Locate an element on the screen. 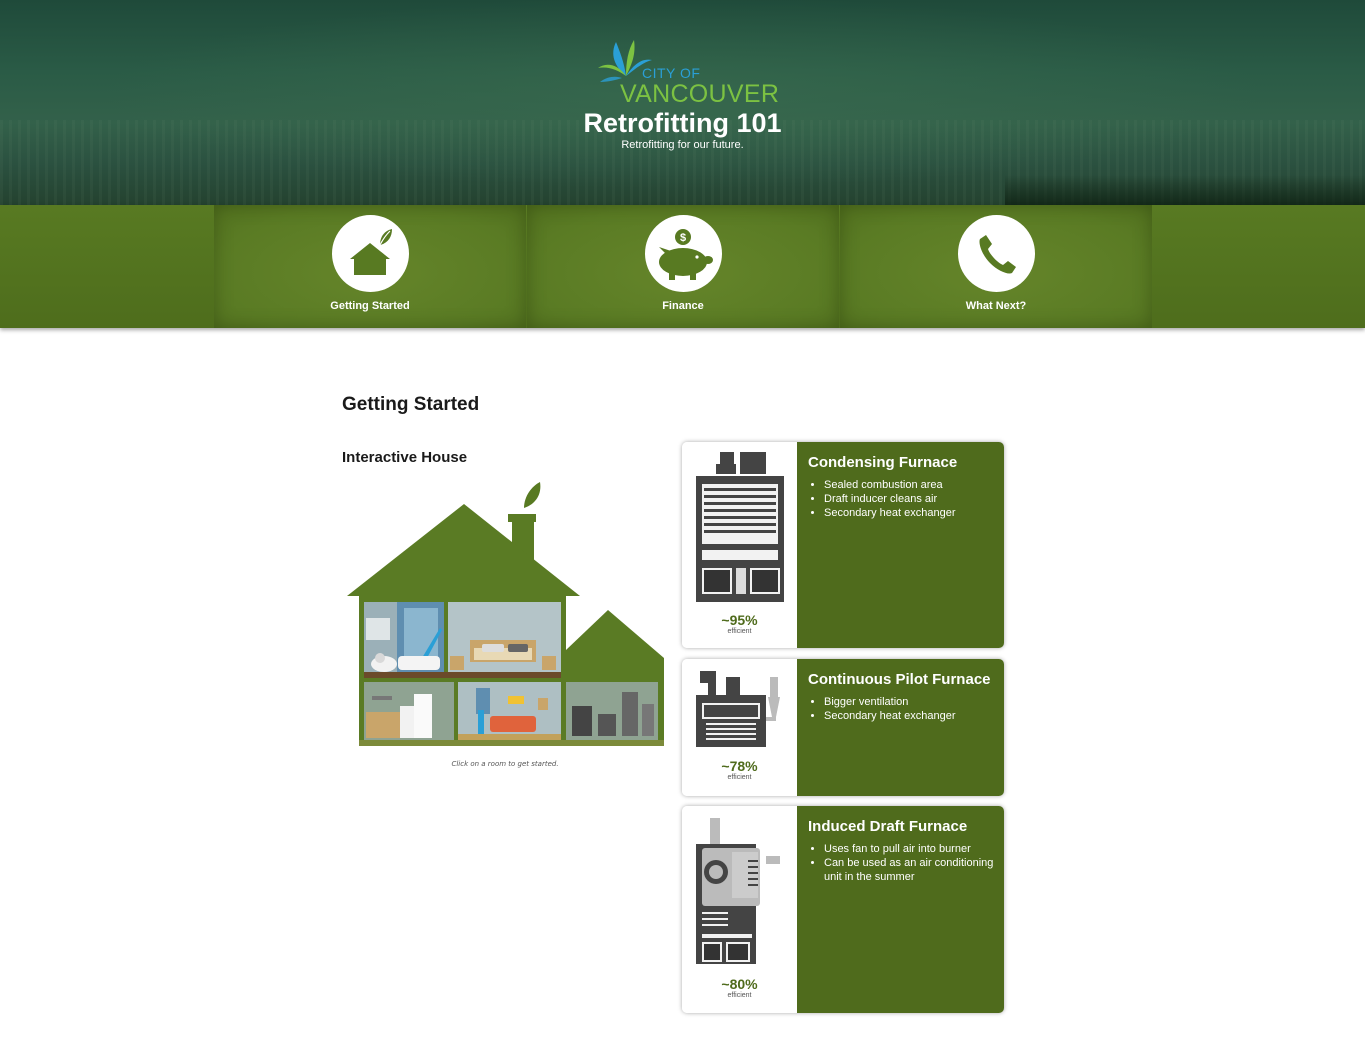 The image size is (1365, 1050). piggy-bank-icon: $ is located at coordinates (686, 254).